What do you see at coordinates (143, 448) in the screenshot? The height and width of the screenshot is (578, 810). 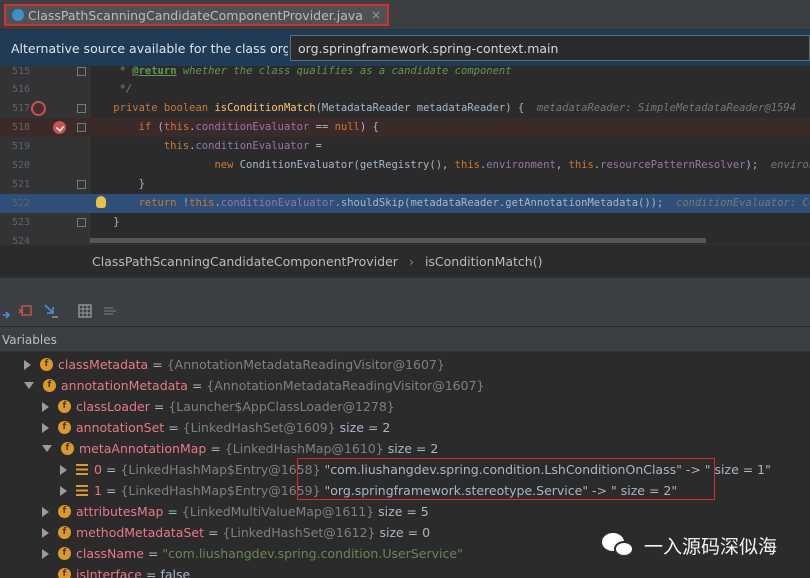 I see `variable-name: metaAnnotationMap` at bounding box center [143, 448].